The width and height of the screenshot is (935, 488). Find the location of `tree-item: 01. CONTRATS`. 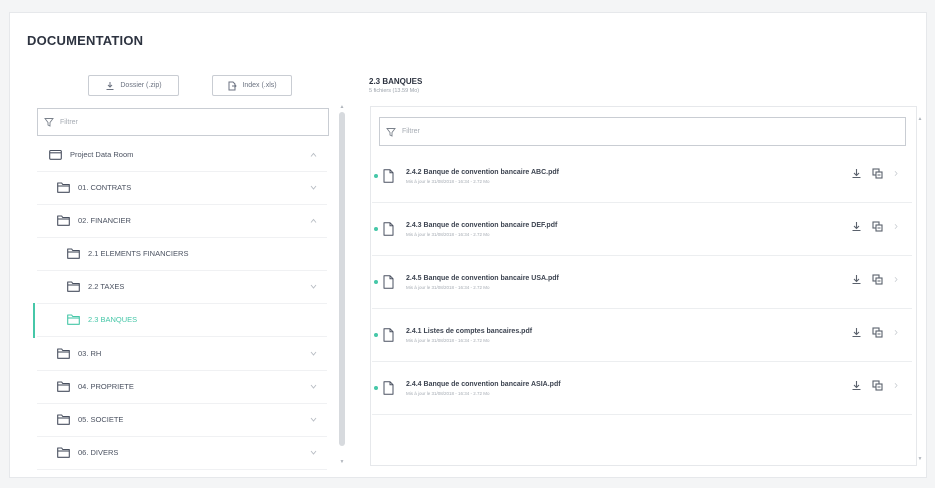

tree-item: 01. CONTRATS is located at coordinates (182, 188).